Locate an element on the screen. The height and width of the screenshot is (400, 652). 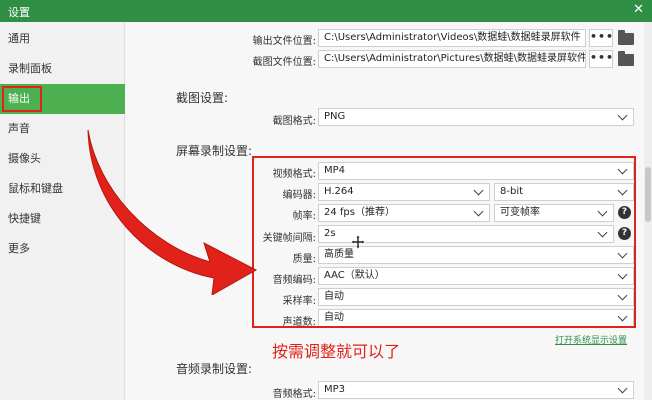
scrollbar is located at coordinates (648, 211).